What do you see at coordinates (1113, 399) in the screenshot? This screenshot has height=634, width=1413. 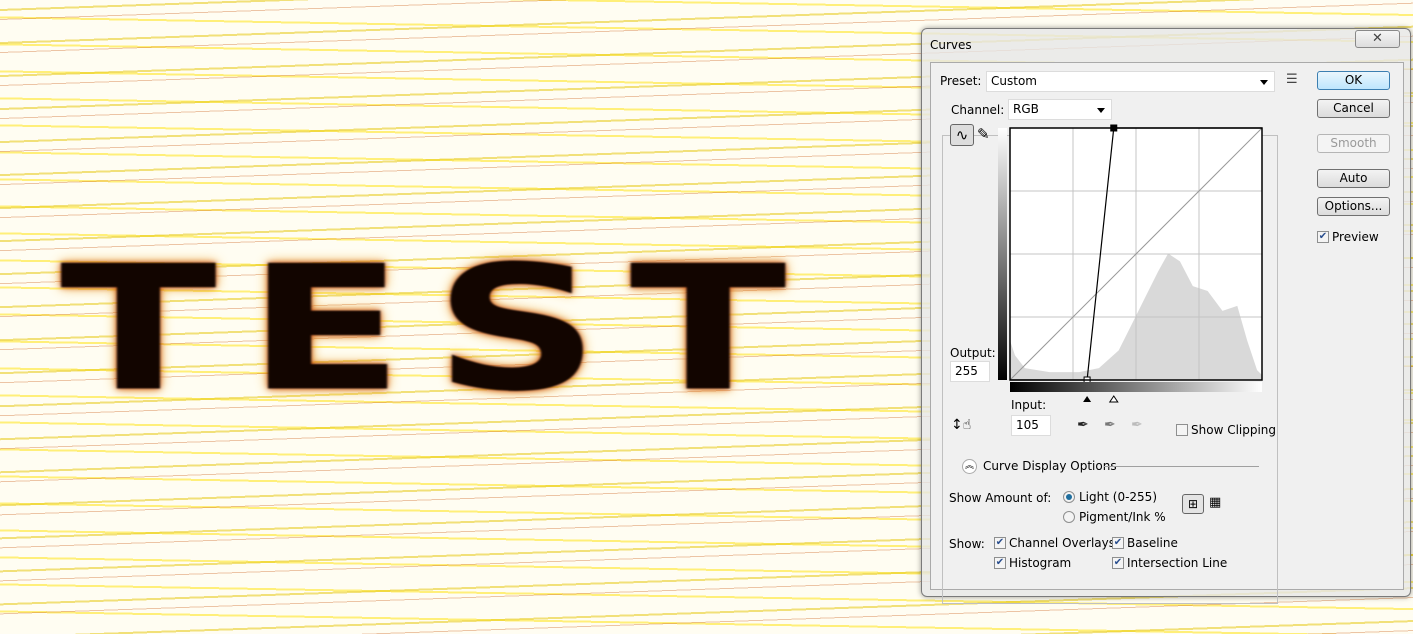 I see `white-point-slider` at bounding box center [1113, 399].